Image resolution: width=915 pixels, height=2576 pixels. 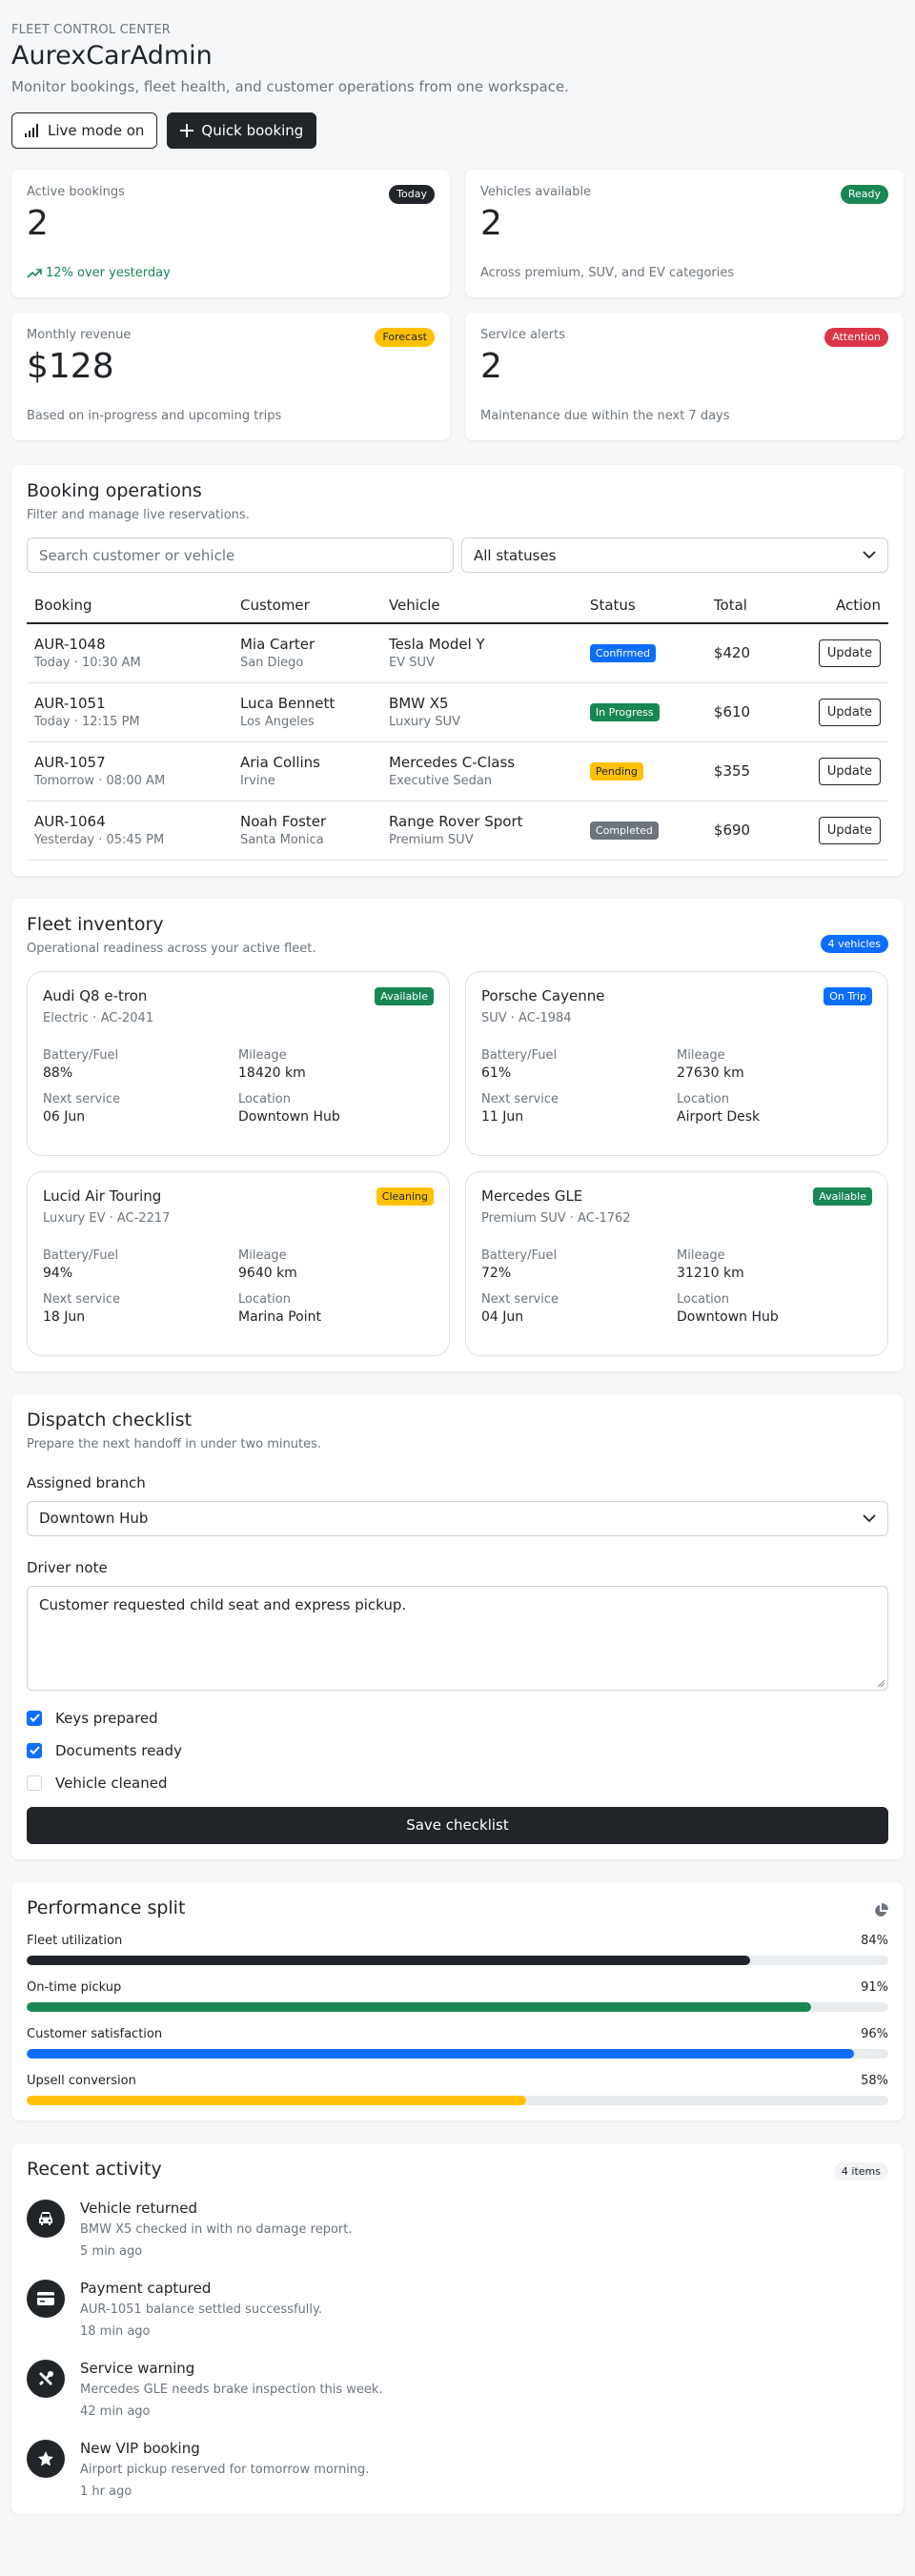 I want to click on checklist-item: Vehicle cleaned, so click(x=457, y=1783).